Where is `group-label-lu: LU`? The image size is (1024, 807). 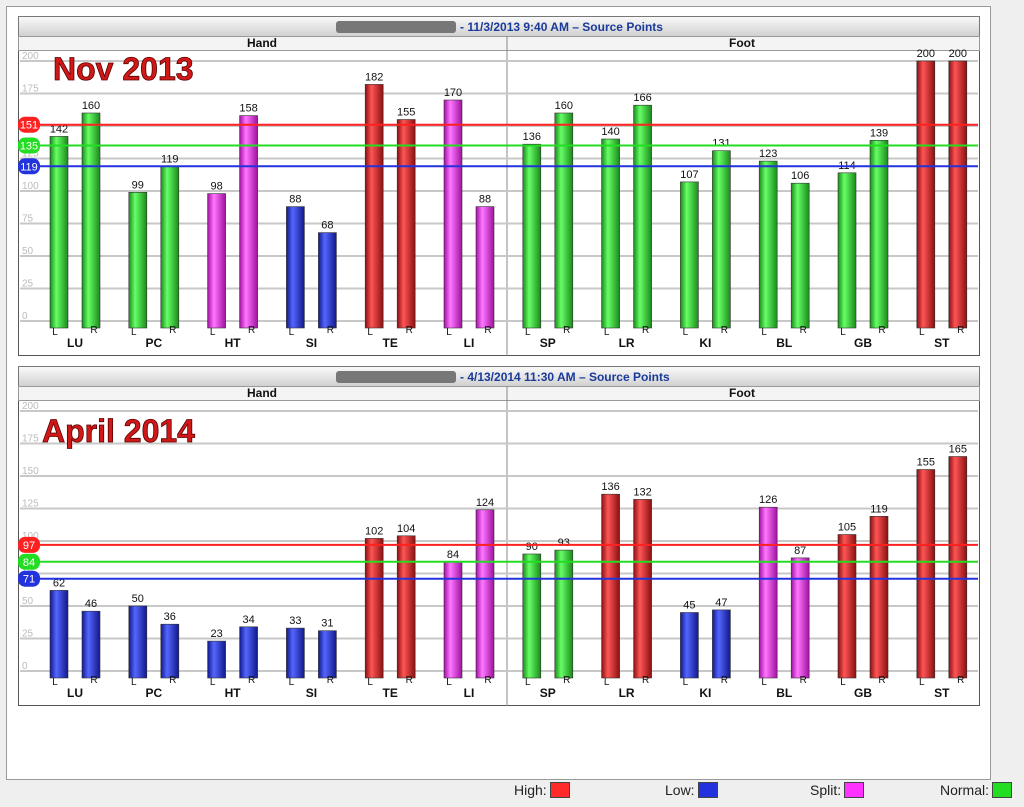
group-label-lu: LU is located at coordinates (75, 343).